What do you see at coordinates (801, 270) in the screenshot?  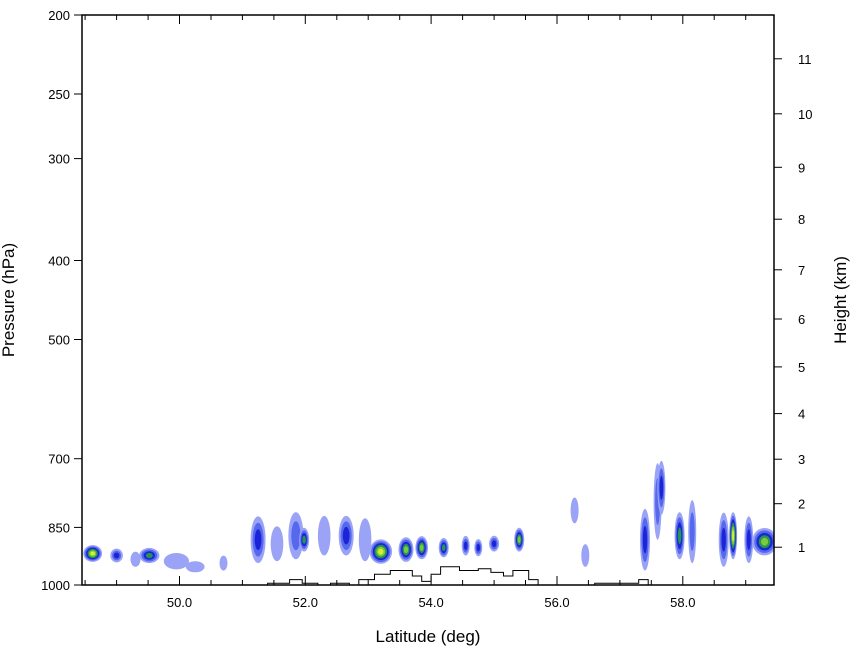 I see `height-tick-label: 7` at bounding box center [801, 270].